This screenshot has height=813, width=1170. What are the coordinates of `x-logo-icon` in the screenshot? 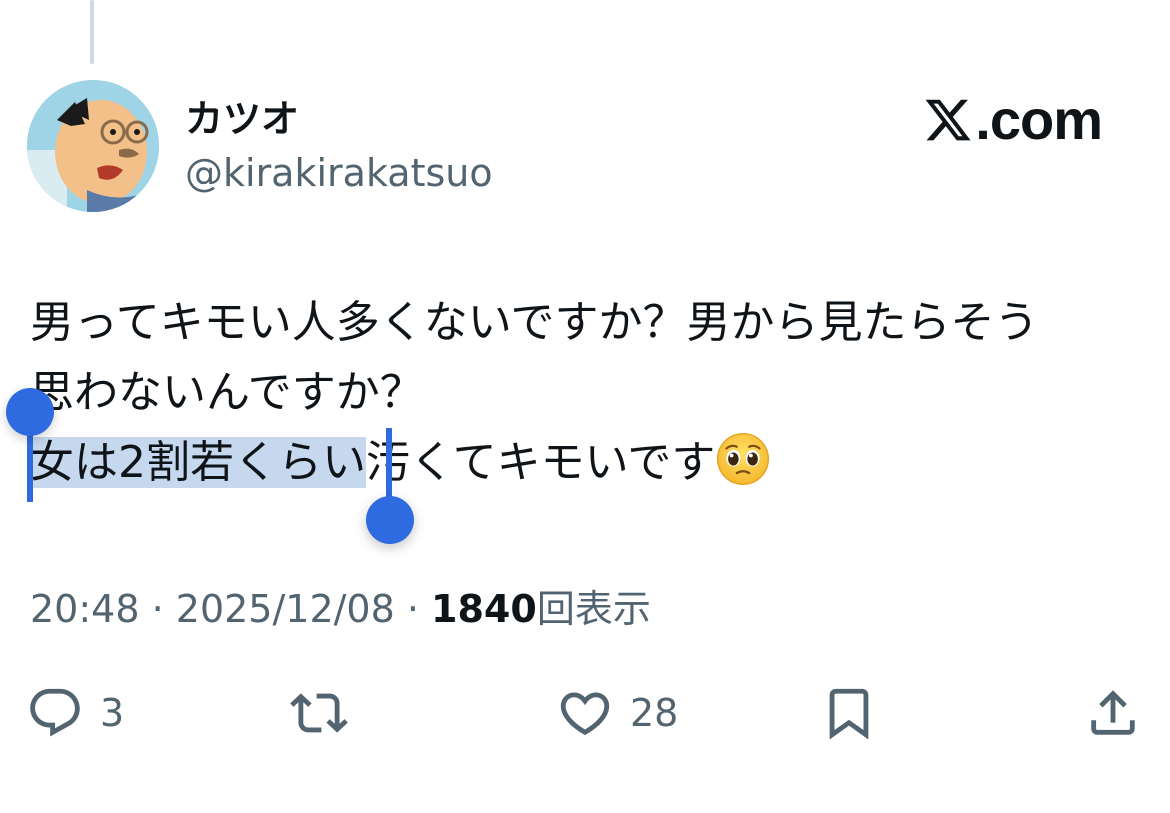 It's located at (948, 120).